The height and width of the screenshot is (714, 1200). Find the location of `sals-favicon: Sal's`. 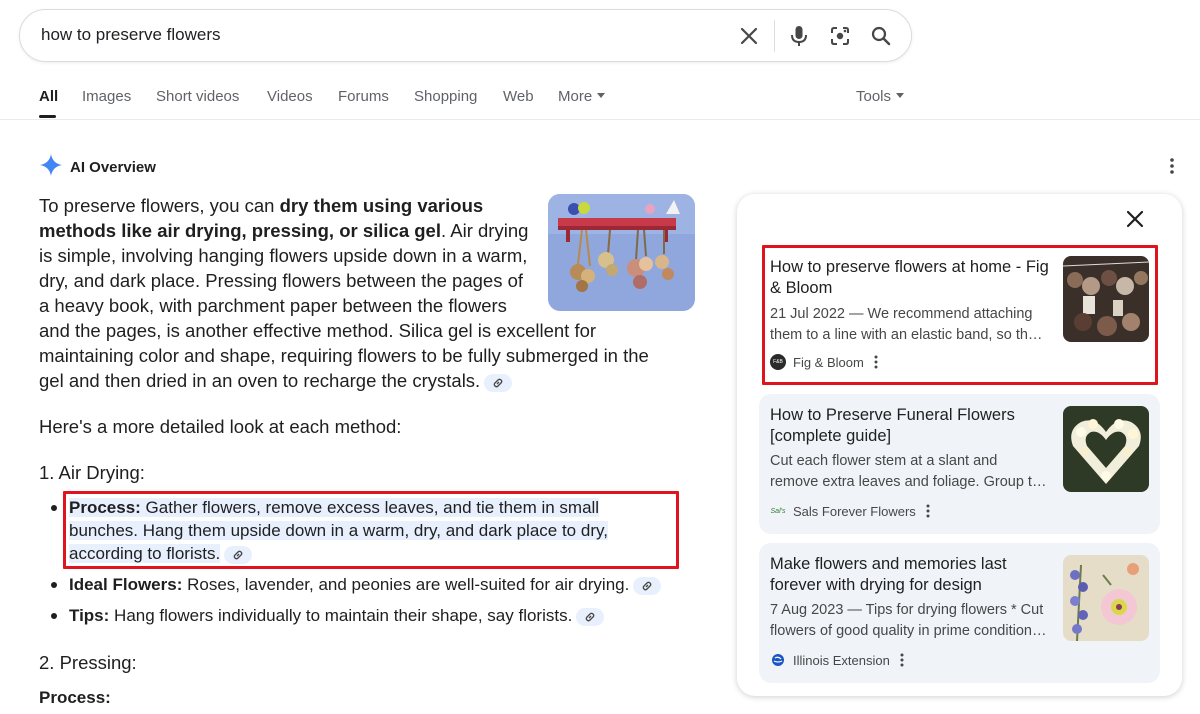

sals-favicon: Sal's is located at coordinates (778, 511).